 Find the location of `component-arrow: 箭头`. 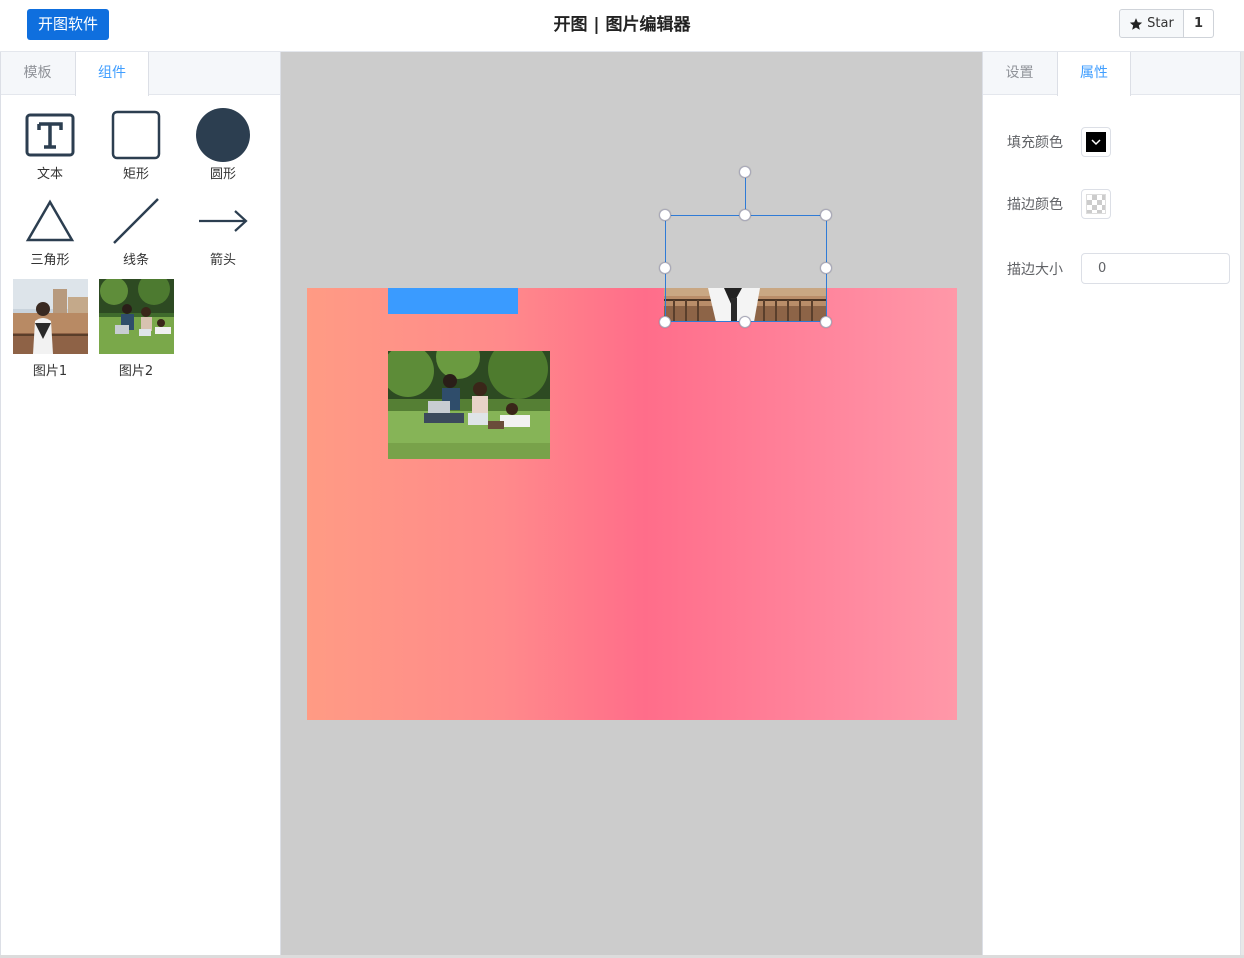

component-arrow: 箭头 is located at coordinates (223, 229).